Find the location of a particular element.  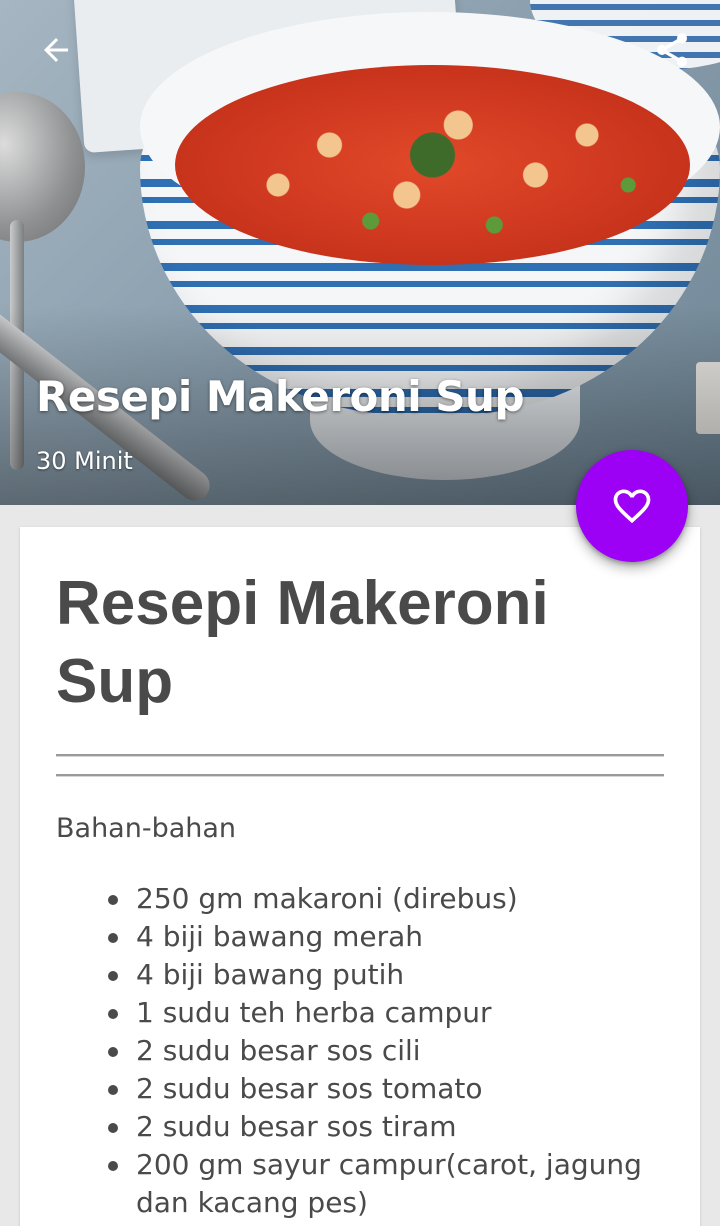

hero-title: Resepi Makeroni Sup is located at coordinates (280, 396).